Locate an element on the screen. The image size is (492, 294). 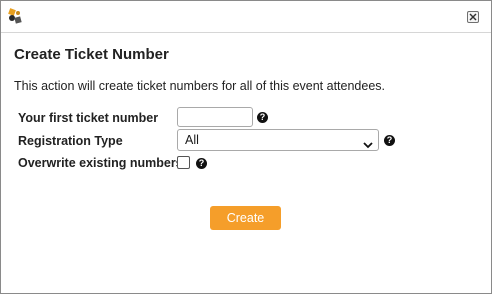
title-divider is located at coordinates (246, 32).